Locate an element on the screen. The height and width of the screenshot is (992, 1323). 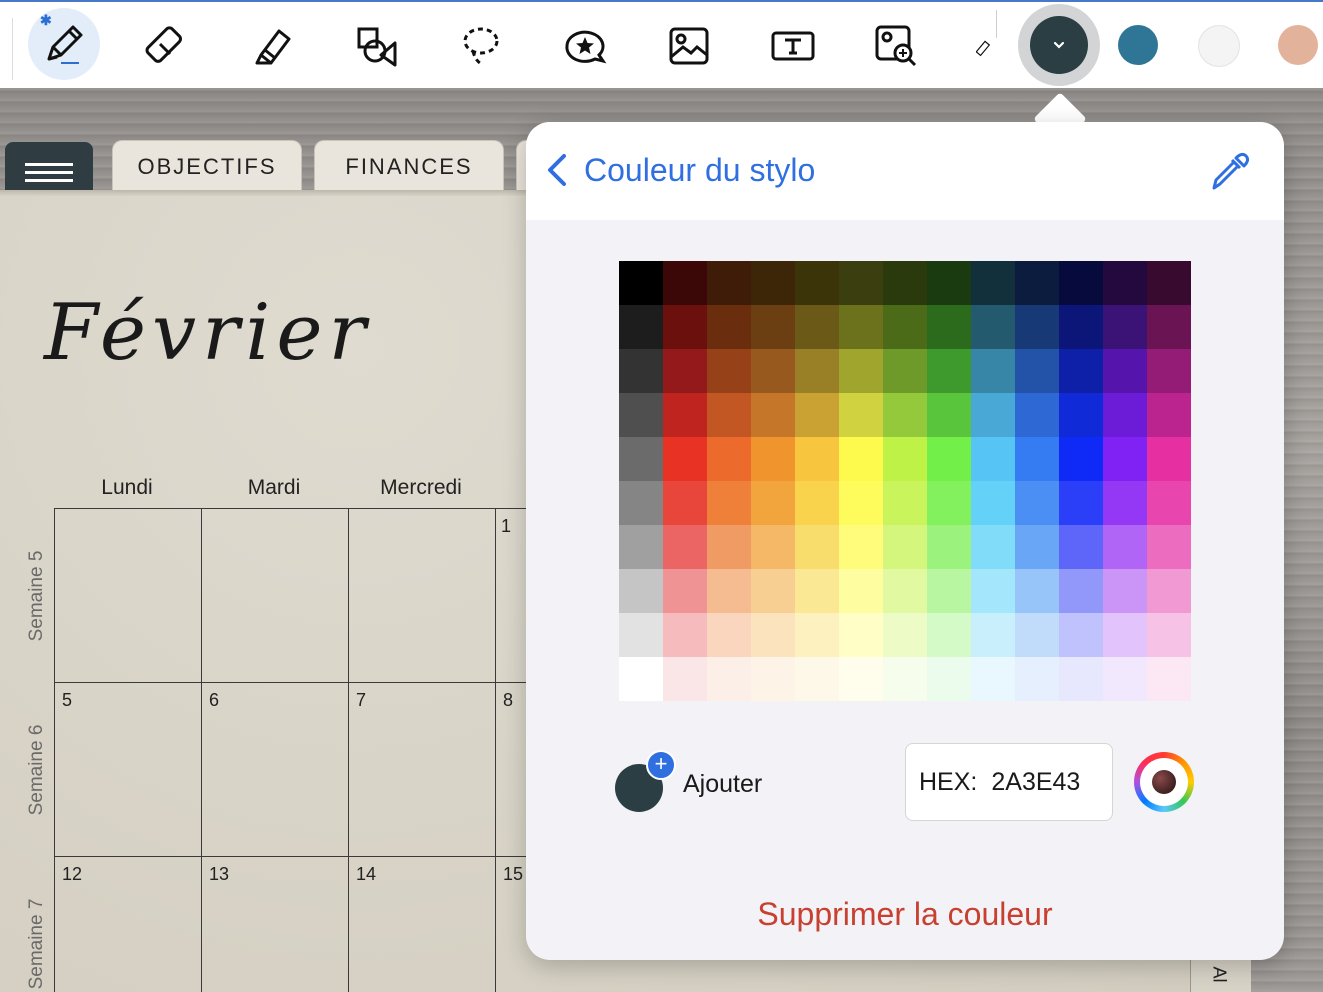
ruler-tool is located at coordinates (981, 46).